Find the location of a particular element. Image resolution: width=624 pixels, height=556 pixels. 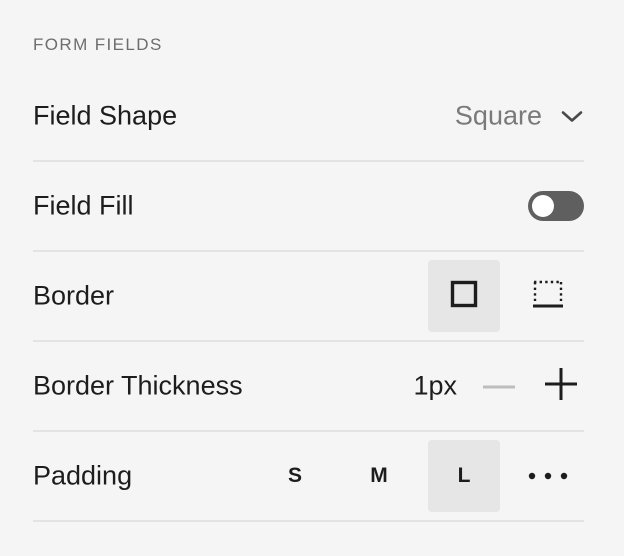

padding-l-button: L is located at coordinates (464, 476).